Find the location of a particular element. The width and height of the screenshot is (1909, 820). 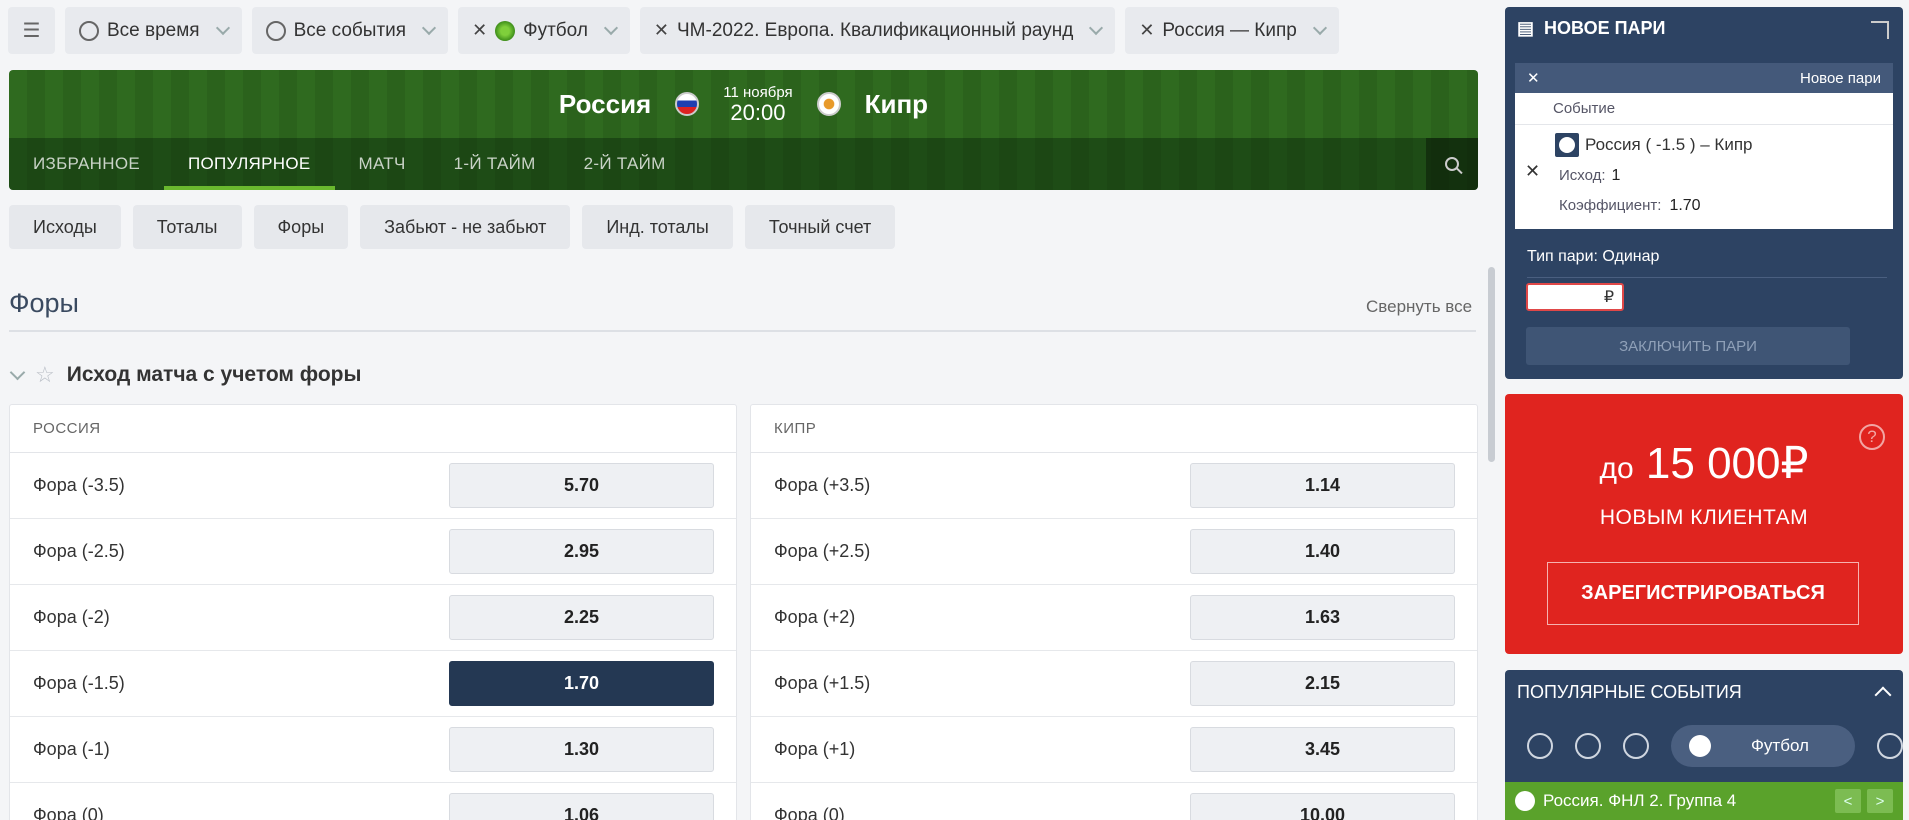

place-bet-button: ЗАКЛЮЧИТЬ ПАРИ is located at coordinates (1688, 346).